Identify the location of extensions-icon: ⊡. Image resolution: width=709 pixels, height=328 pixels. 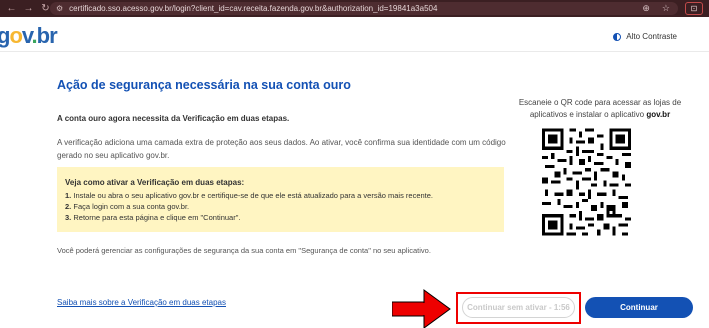
(694, 8).